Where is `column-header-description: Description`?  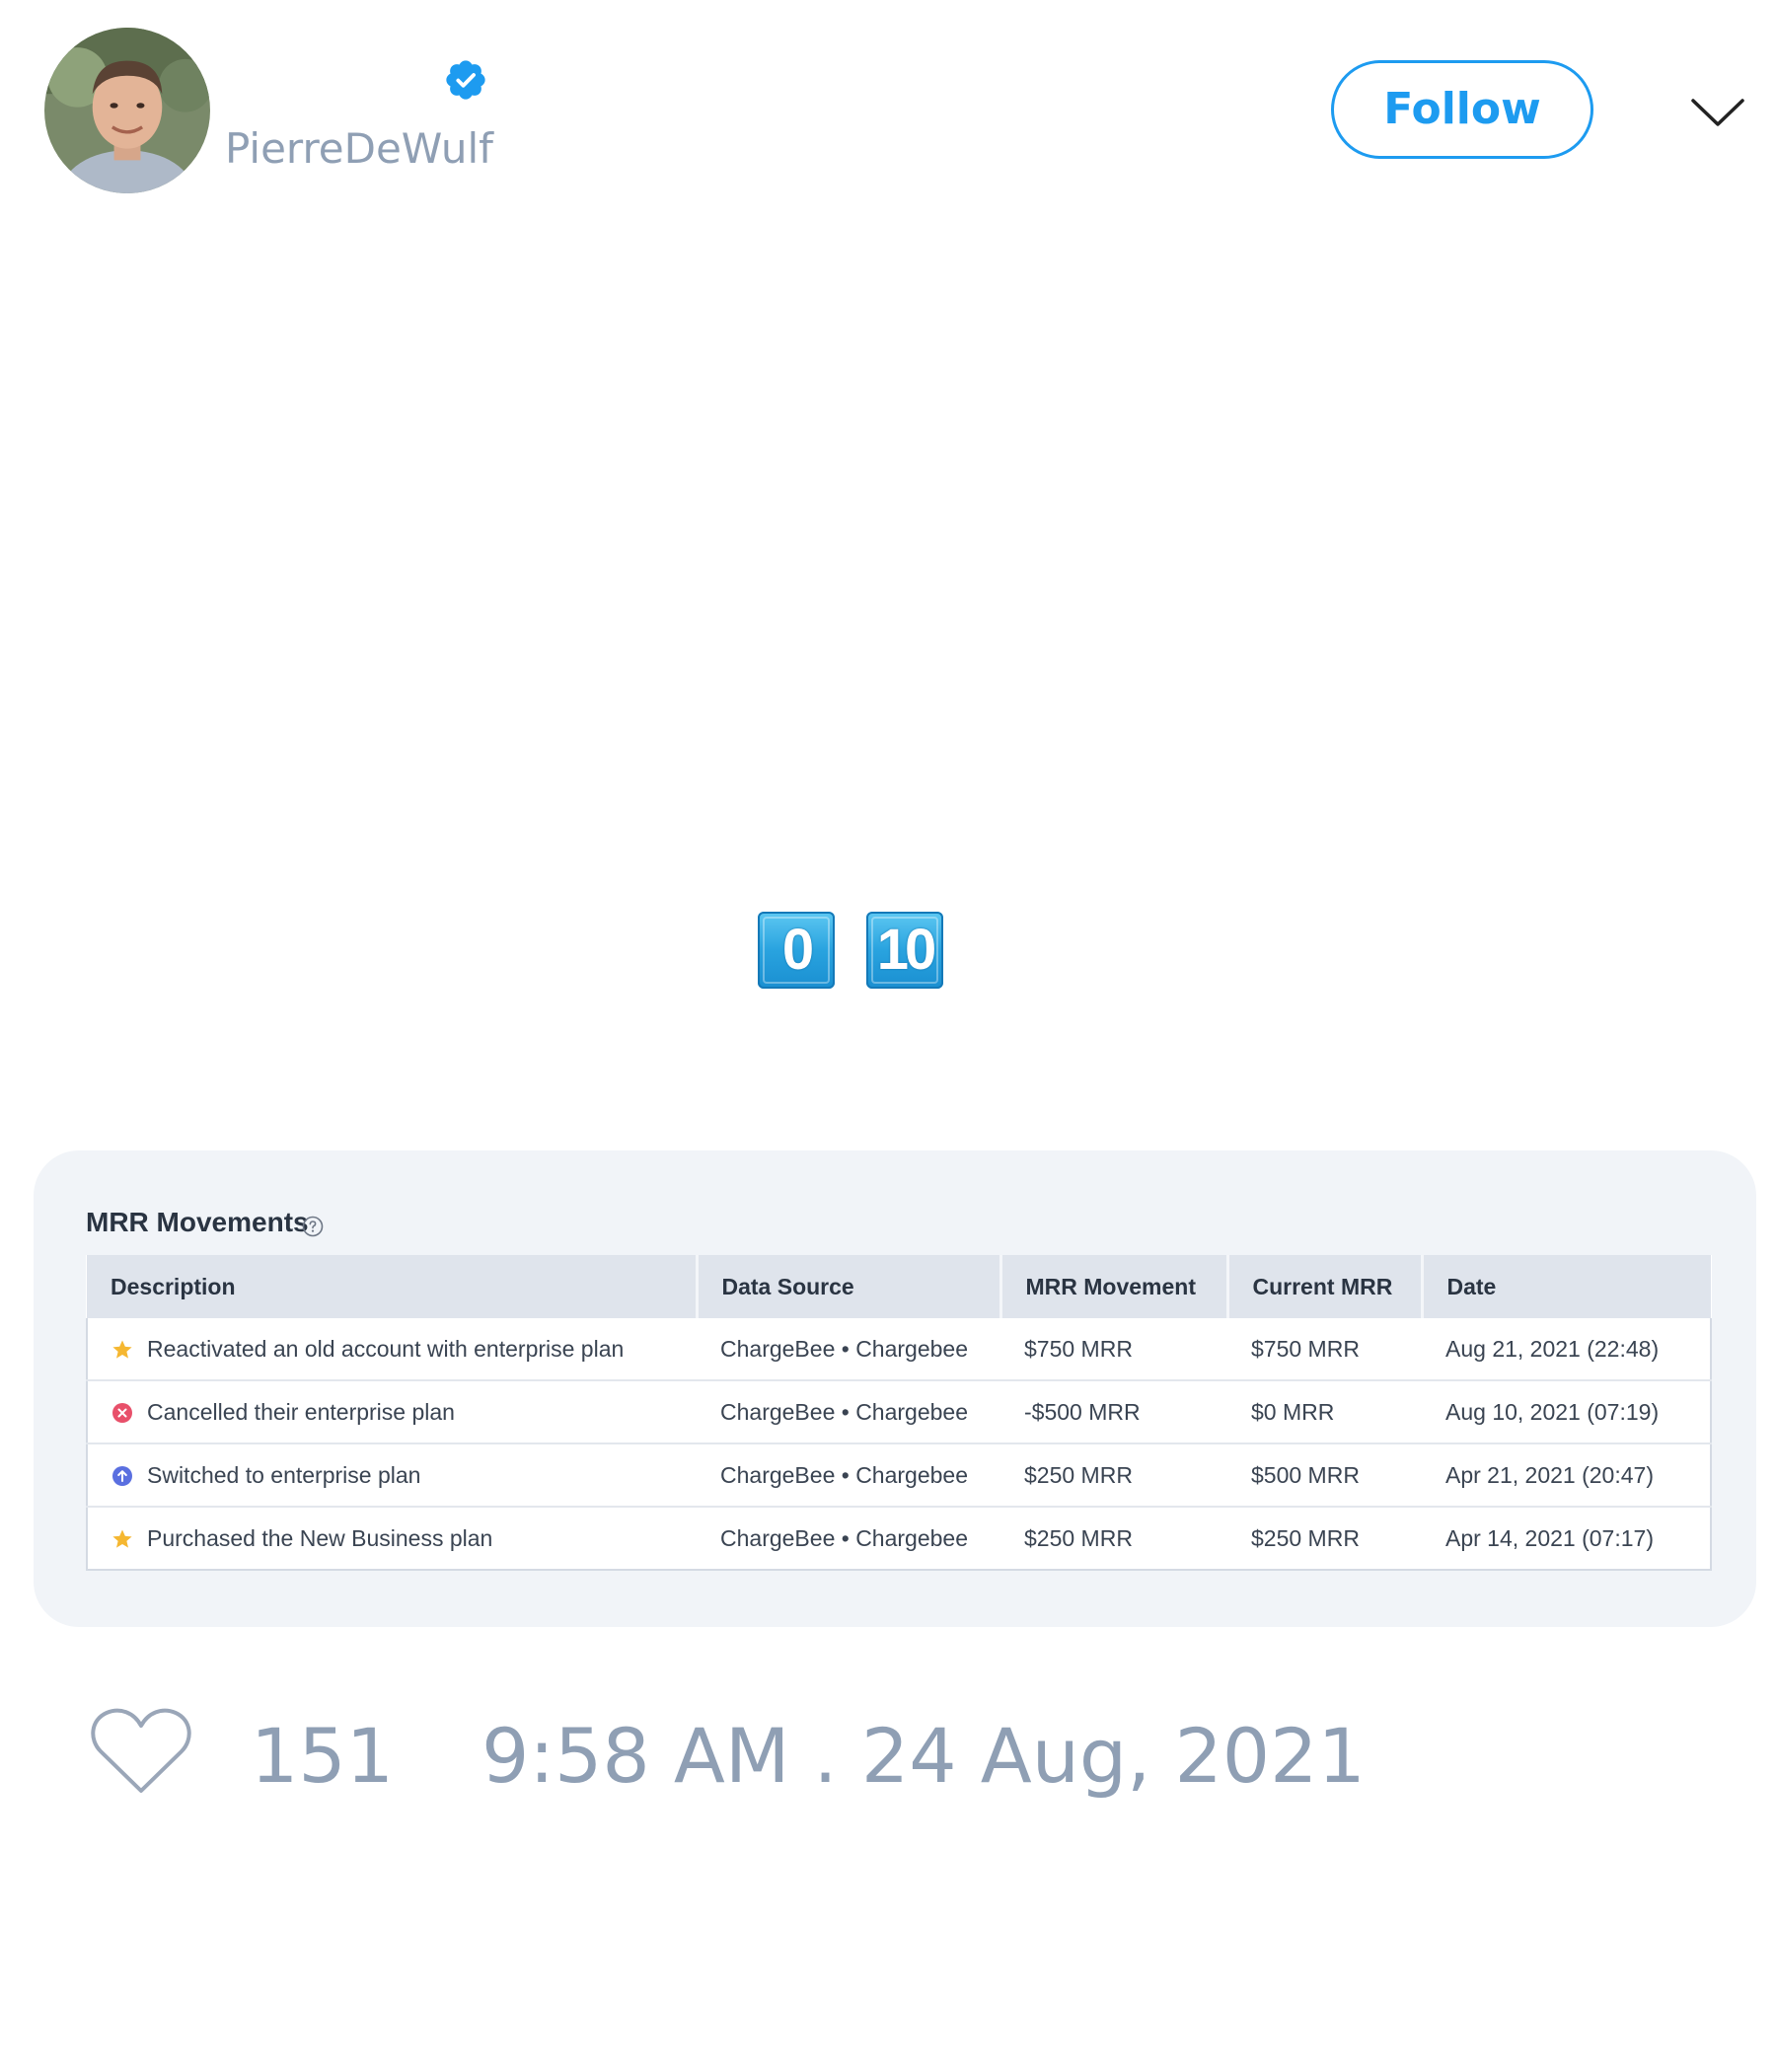
column-header-description: Description is located at coordinates (393, 1286).